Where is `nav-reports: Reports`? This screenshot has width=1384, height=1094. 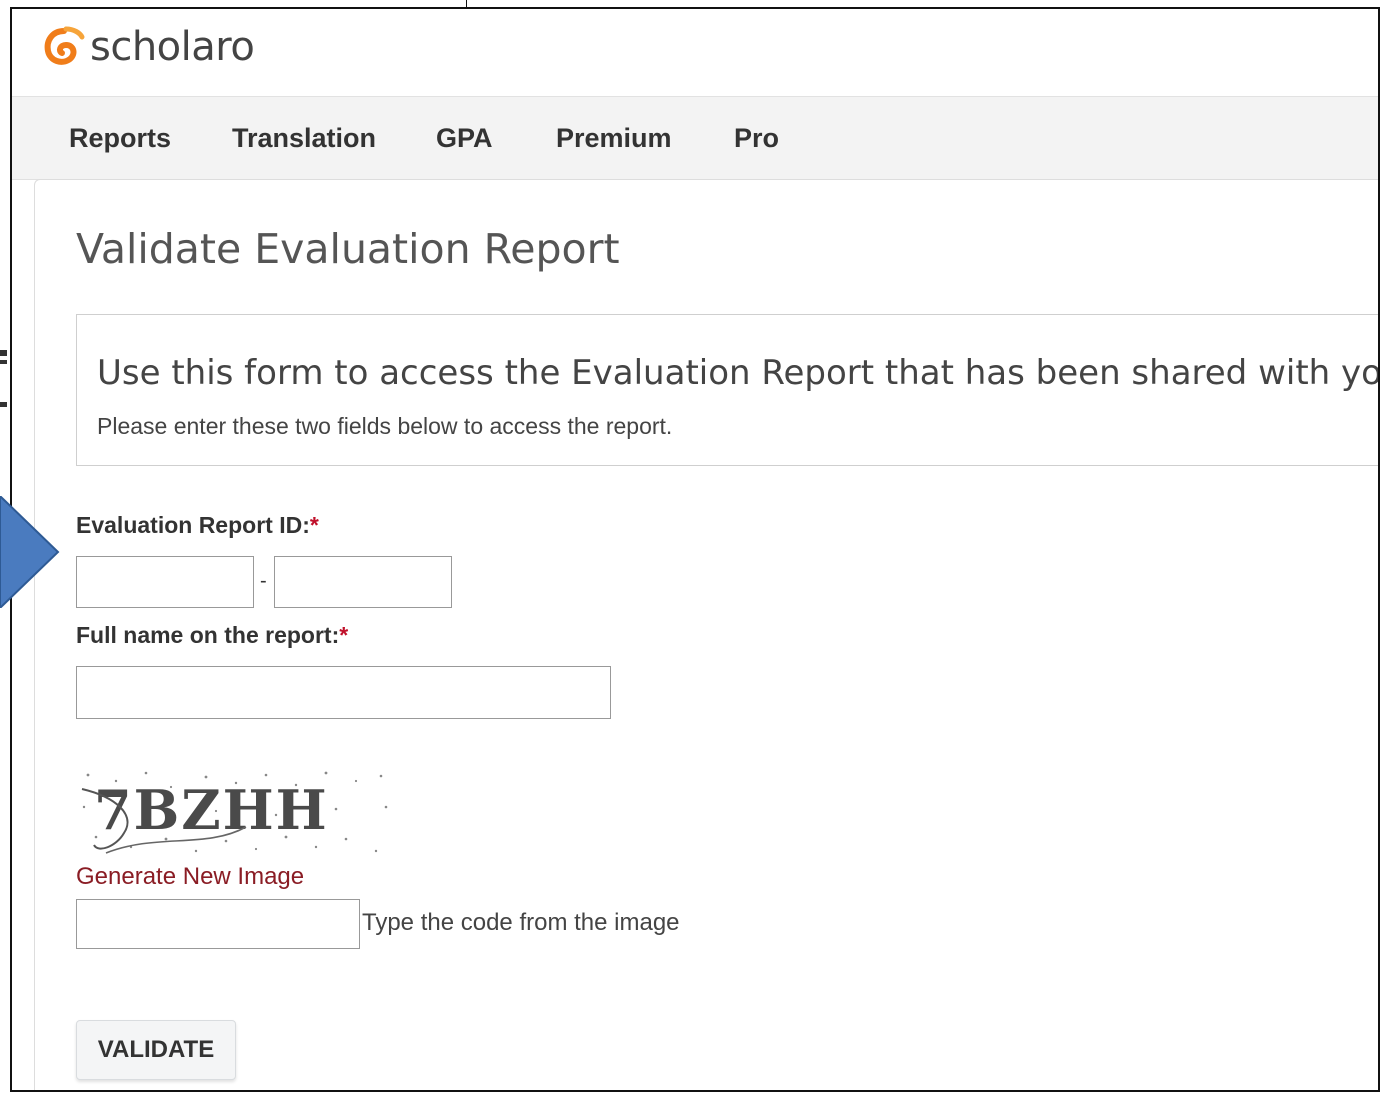 nav-reports: Reports is located at coordinates (120, 138).